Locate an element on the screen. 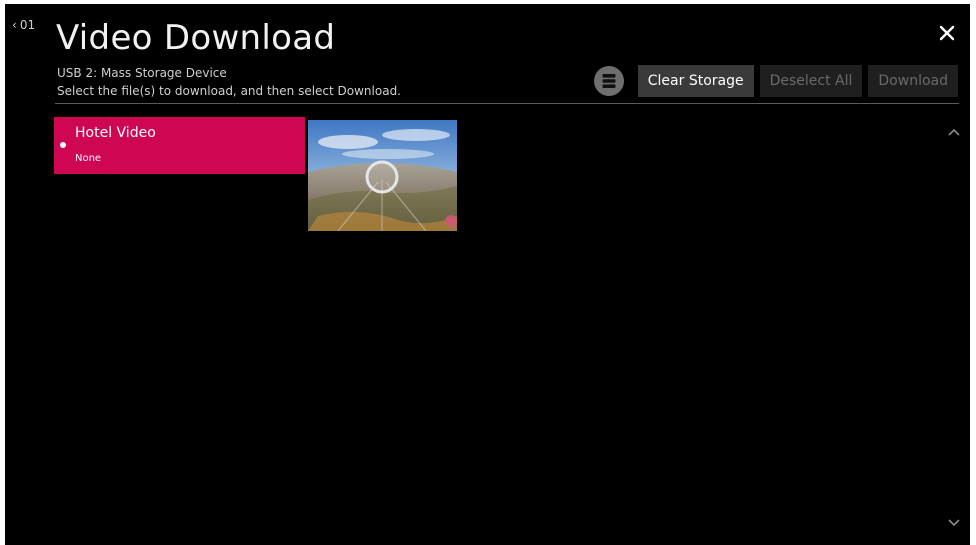  close-icon is located at coordinates (947, 33).